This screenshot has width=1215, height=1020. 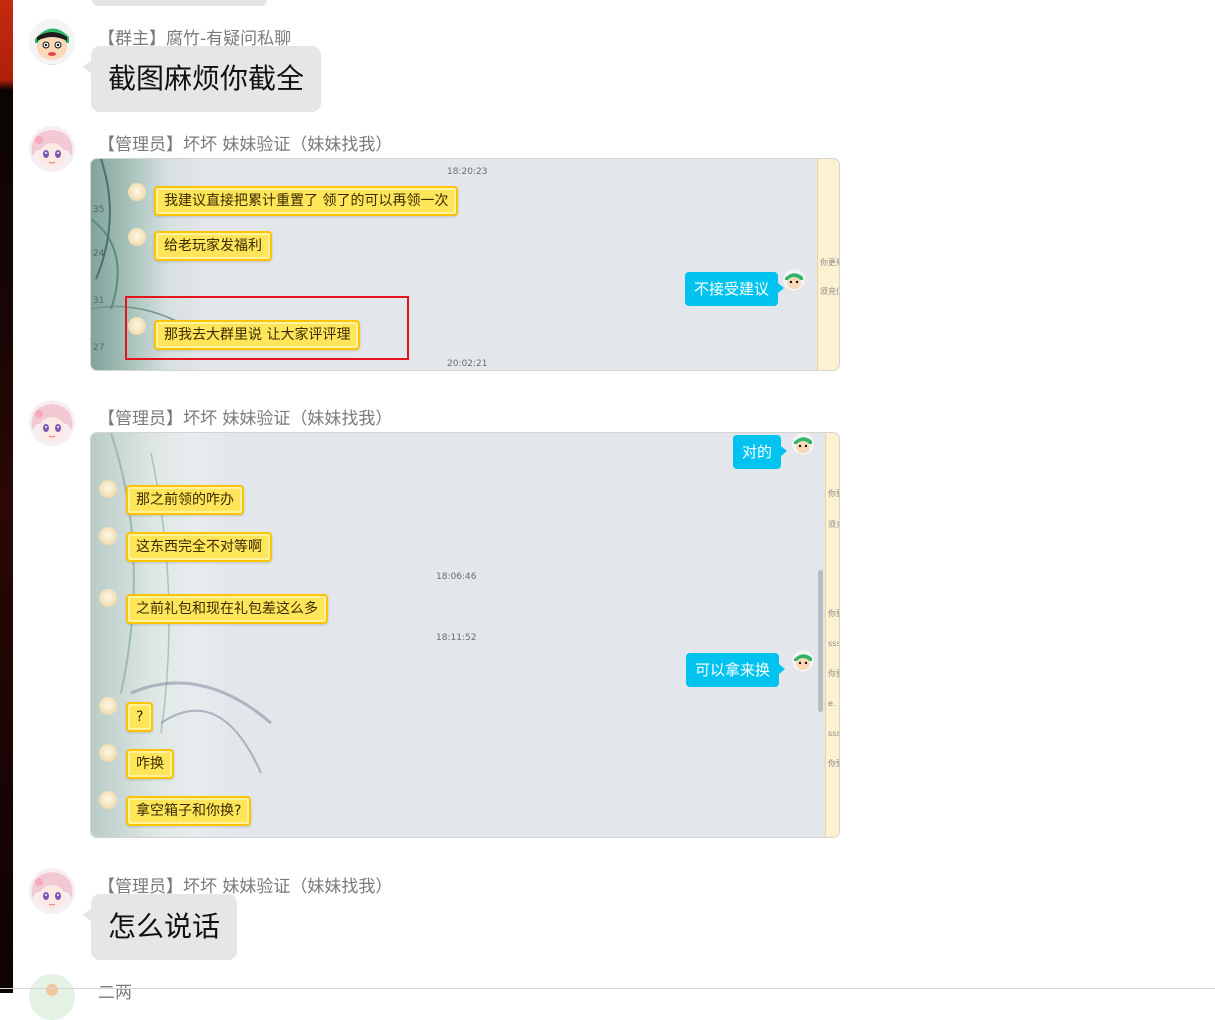 What do you see at coordinates (160, 927) in the screenshot?
I see `message-bubble: 怎么说话` at bounding box center [160, 927].